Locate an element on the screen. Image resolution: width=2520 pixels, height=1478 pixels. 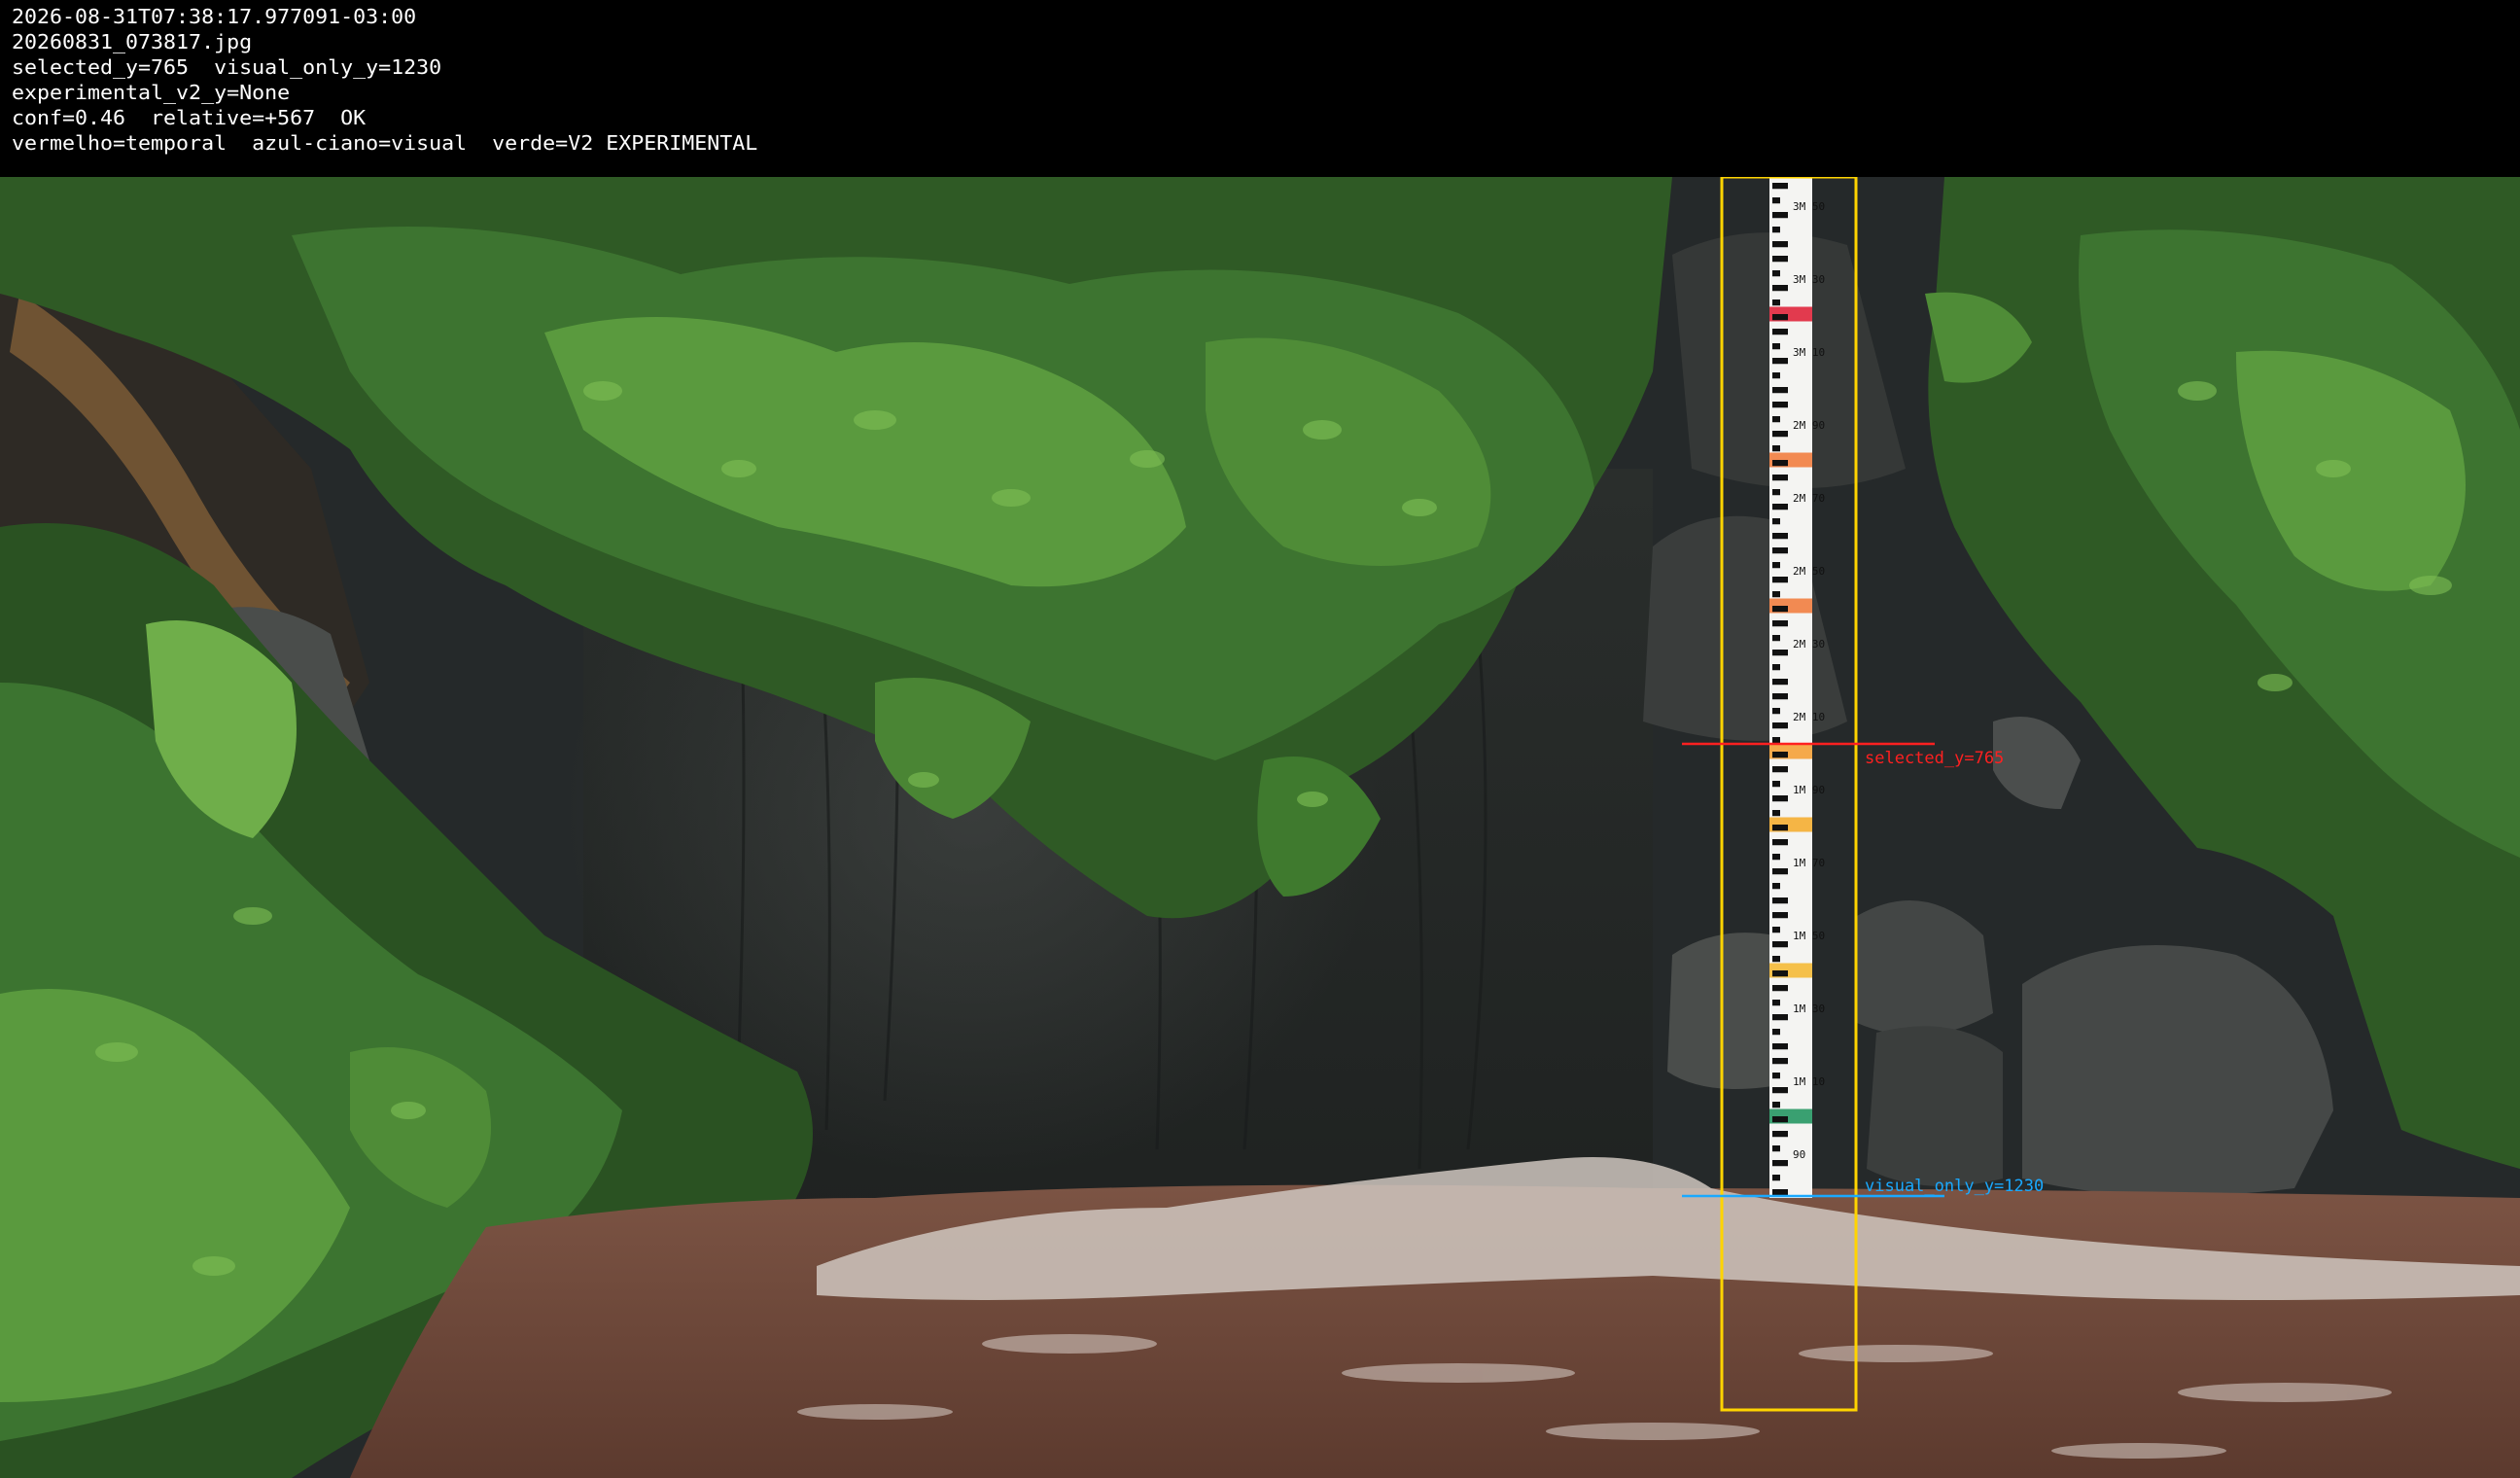
gauge-label: 2M 70 is located at coordinates (1809, 498).